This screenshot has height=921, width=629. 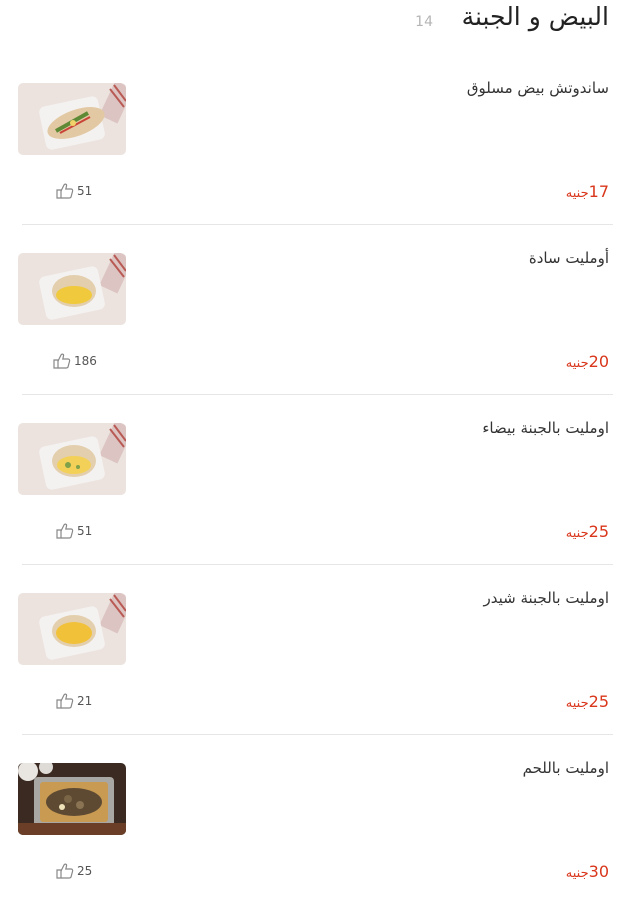 I want to click on section-item-count: 14, so click(x=424, y=22).